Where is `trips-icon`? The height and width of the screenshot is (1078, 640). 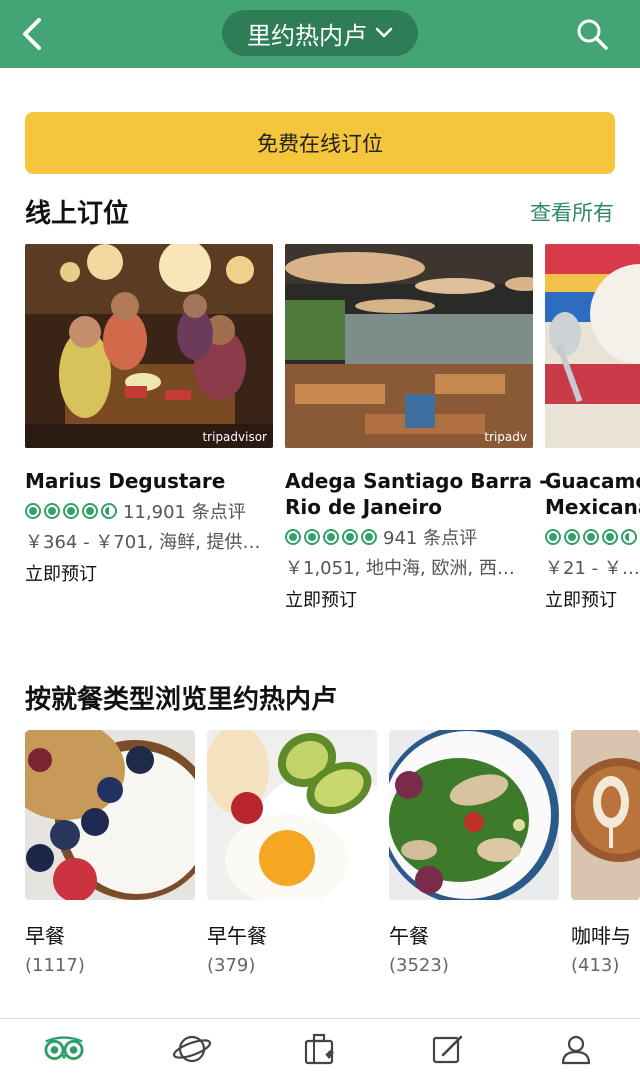
trips-icon is located at coordinates (319, 1049).